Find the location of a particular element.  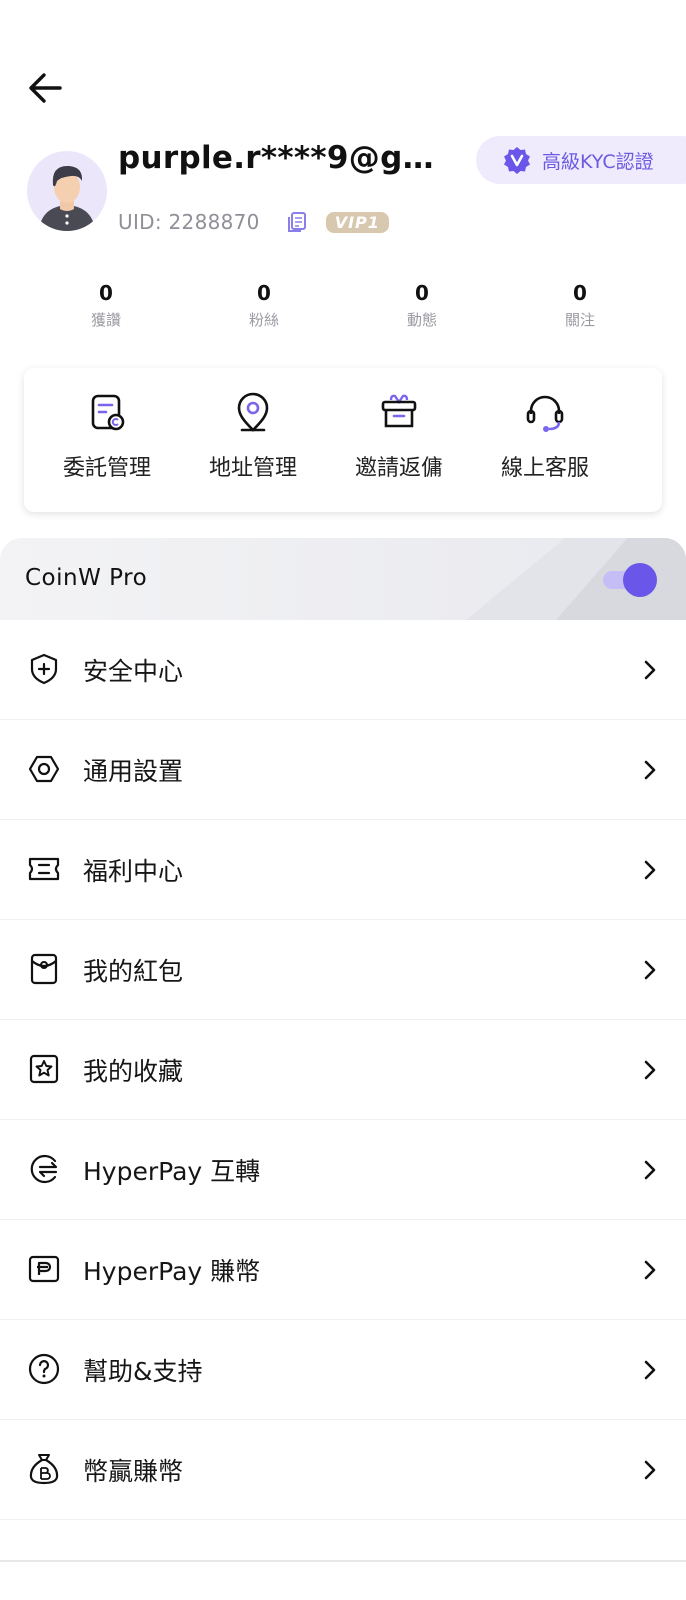

copy-uid-button is located at coordinates (297, 222).